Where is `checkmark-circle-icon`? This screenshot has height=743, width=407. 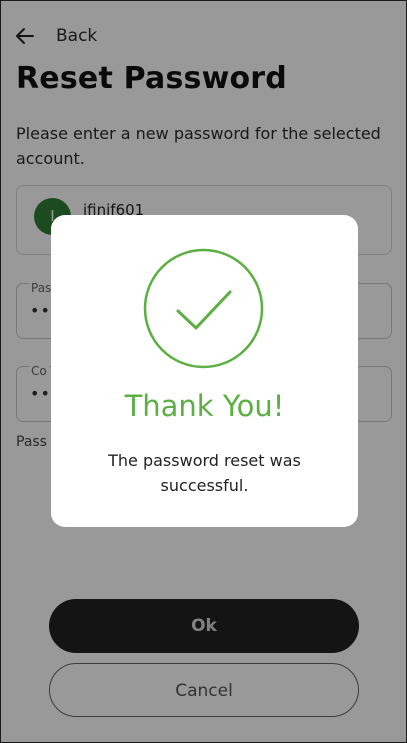
checkmark-circle-icon is located at coordinates (203, 308).